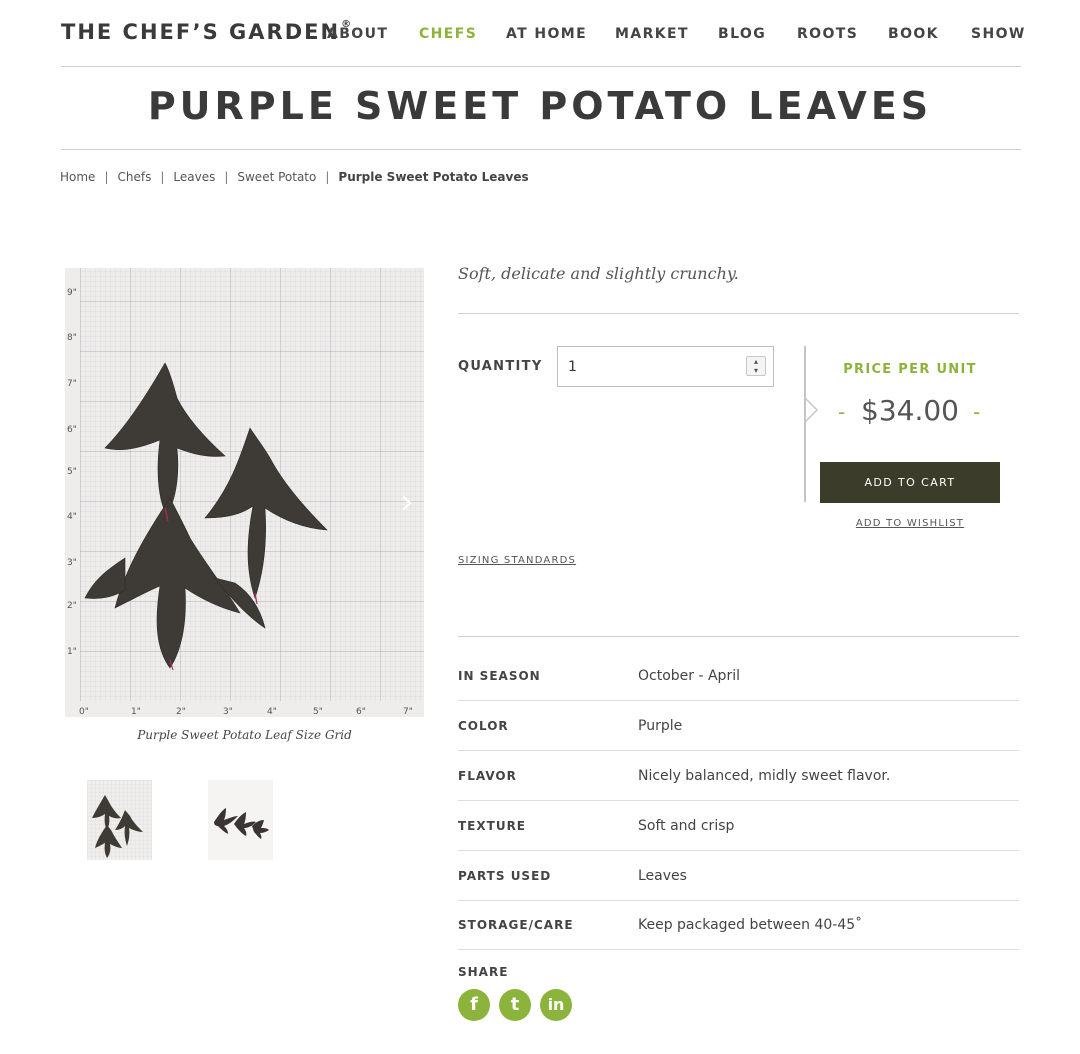  I want to click on twitter-icon: t, so click(515, 1005).